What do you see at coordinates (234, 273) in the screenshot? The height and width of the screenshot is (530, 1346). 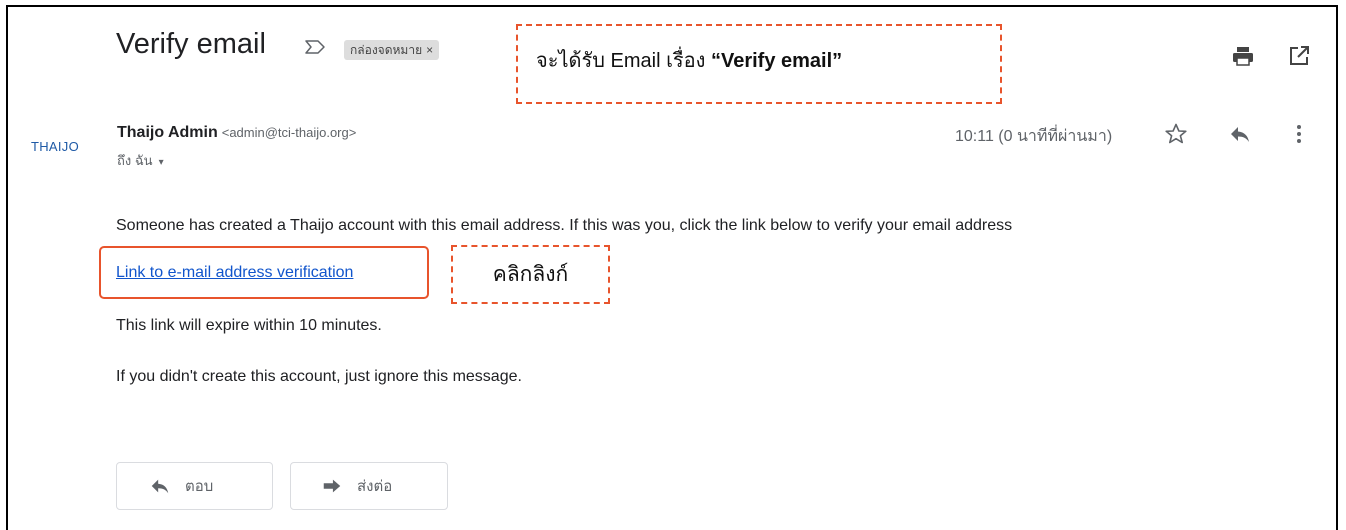 I see `verification-link: Link to e-mail address verification` at bounding box center [234, 273].